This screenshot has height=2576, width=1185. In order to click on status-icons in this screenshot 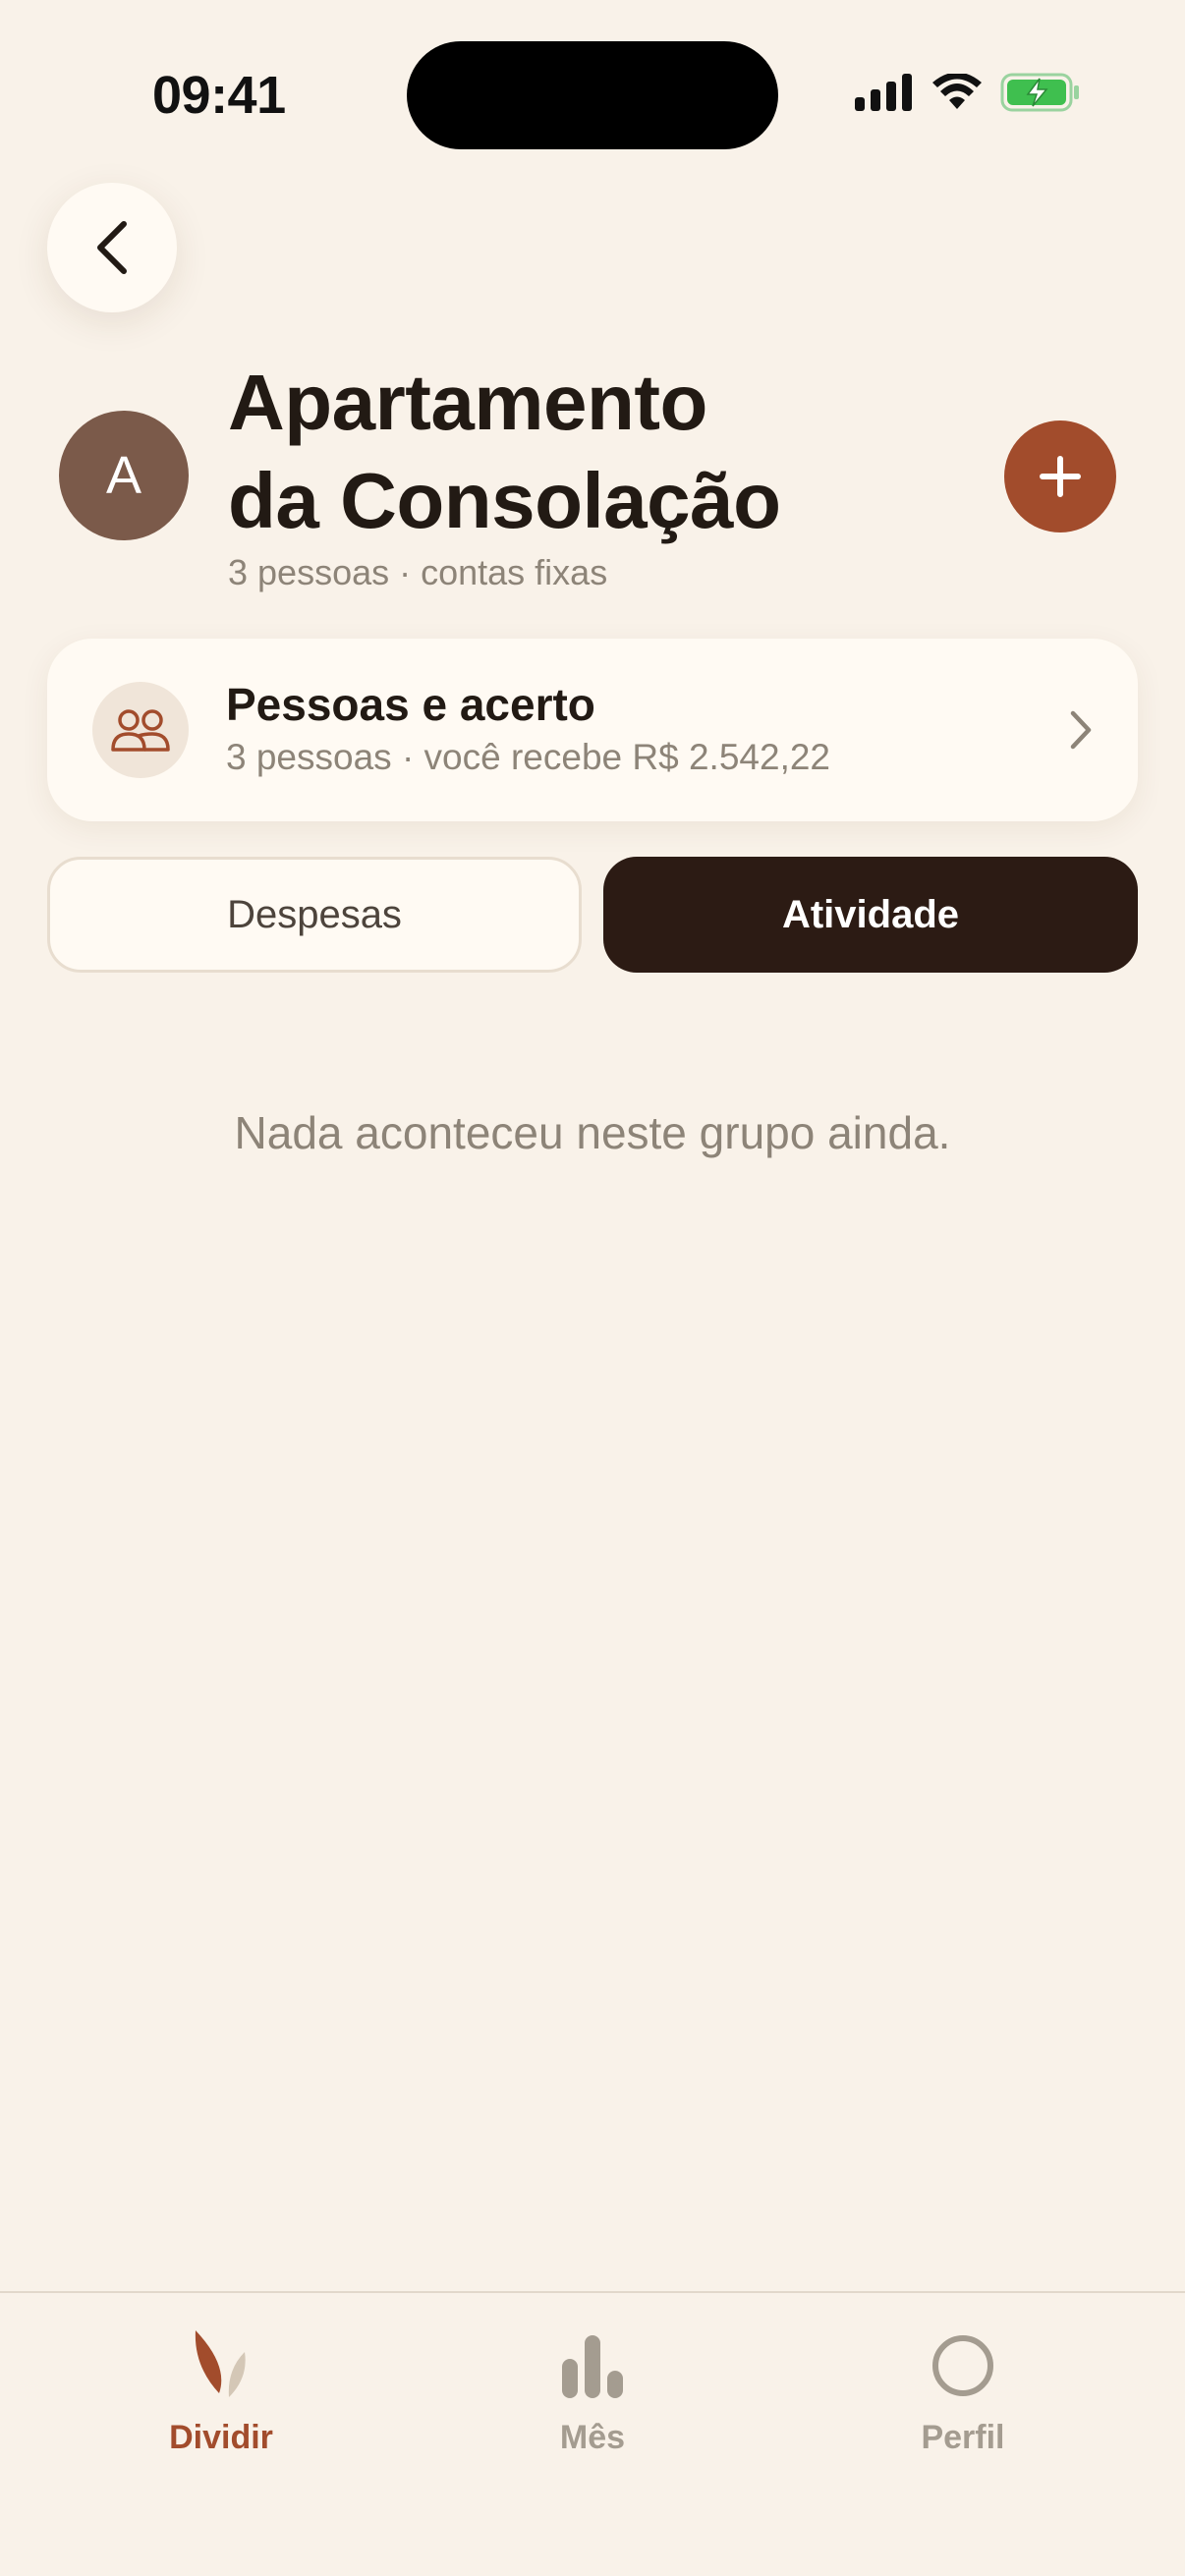, I will do `click(968, 92)`.